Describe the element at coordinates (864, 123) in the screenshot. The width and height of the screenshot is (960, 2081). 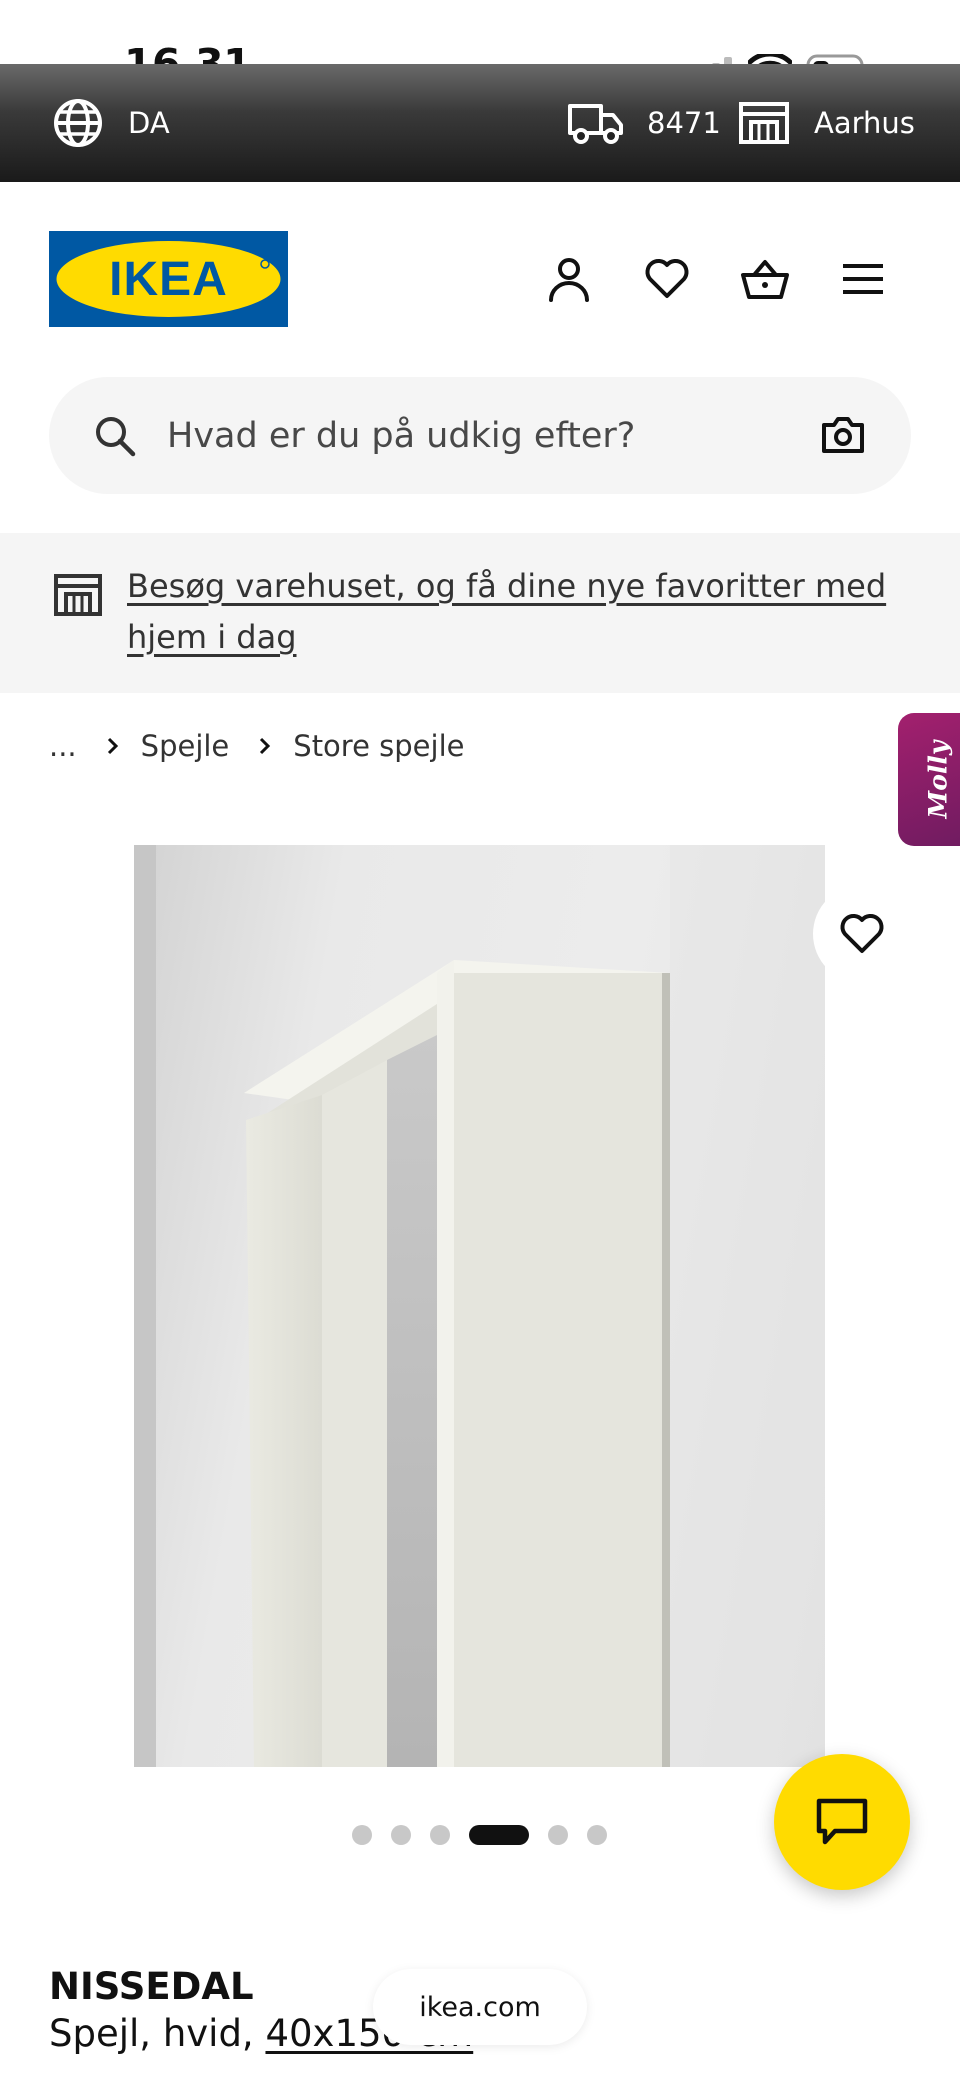
I see `store-label: Aarhus` at that location.